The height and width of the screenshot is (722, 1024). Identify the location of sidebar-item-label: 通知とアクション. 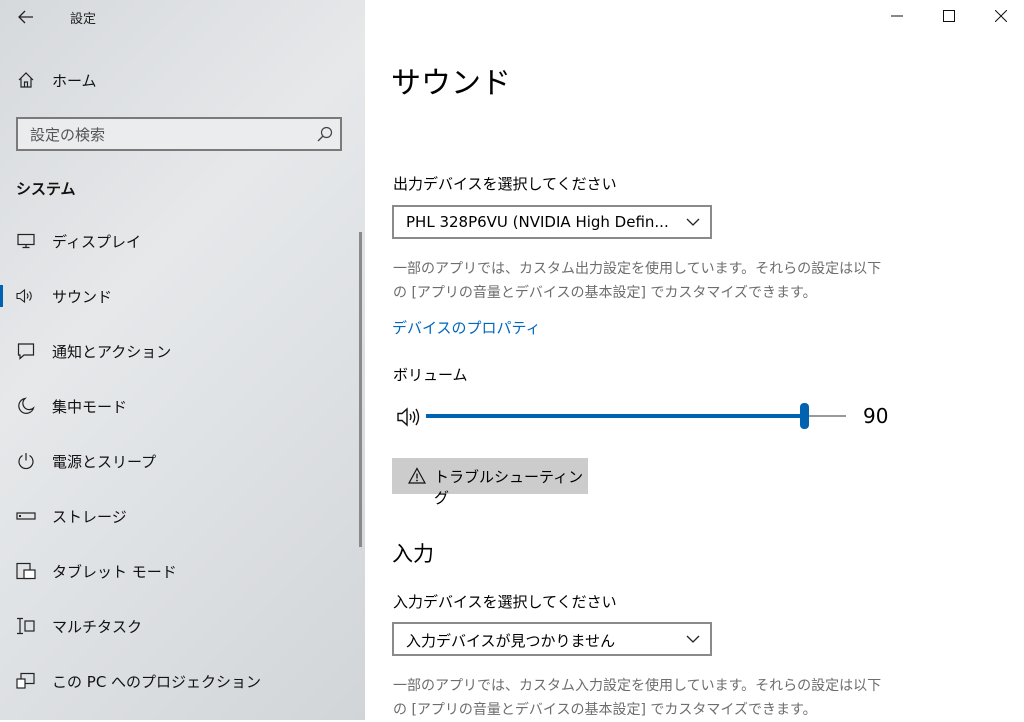
(112, 351).